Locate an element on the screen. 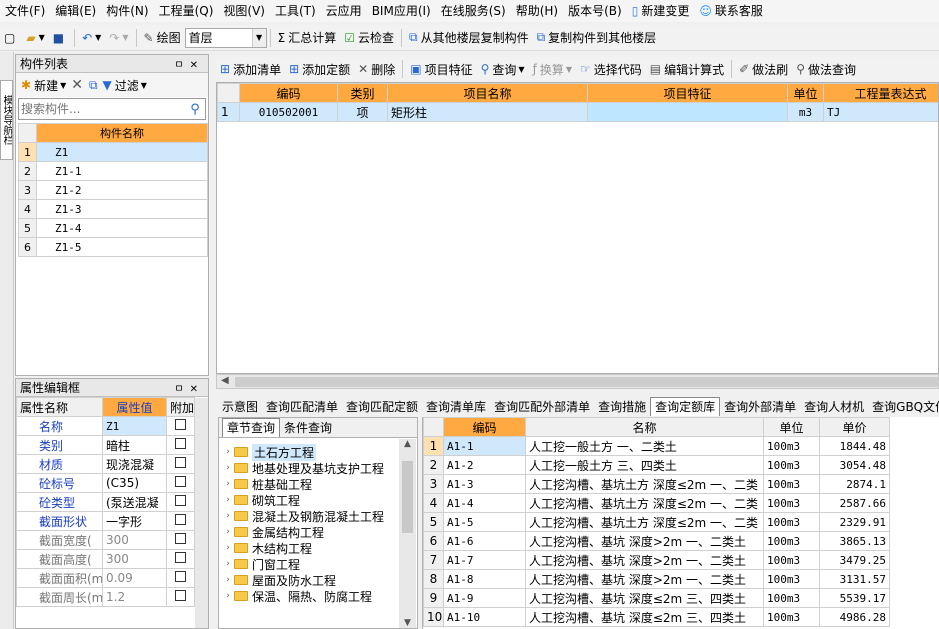  tree-scrollbar: ▲ ▼ is located at coordinates (407, 533).